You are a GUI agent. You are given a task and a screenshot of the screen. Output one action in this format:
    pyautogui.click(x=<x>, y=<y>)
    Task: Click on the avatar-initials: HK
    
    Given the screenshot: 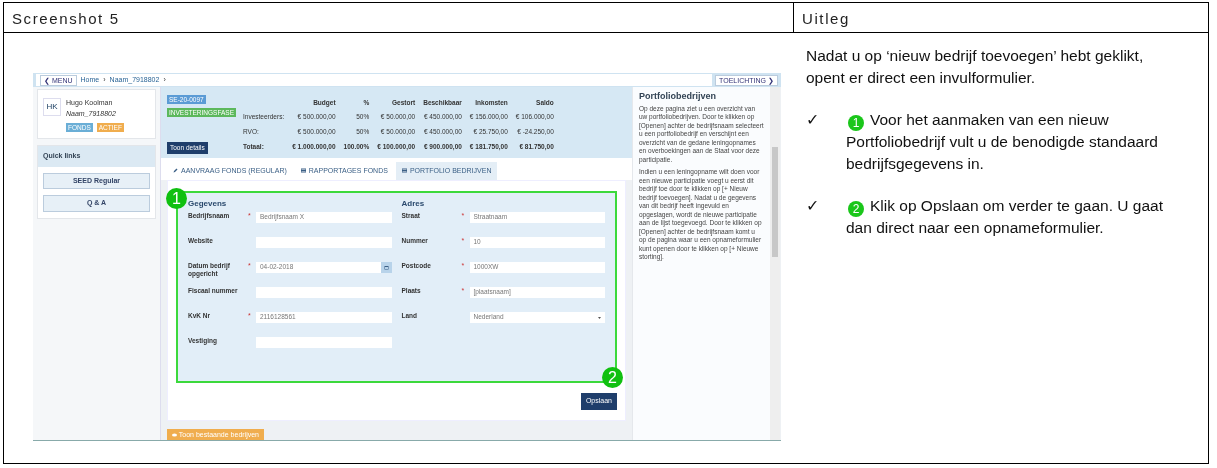 What is the action you would take?
    pyautogui.click(x=52, y=107)
    